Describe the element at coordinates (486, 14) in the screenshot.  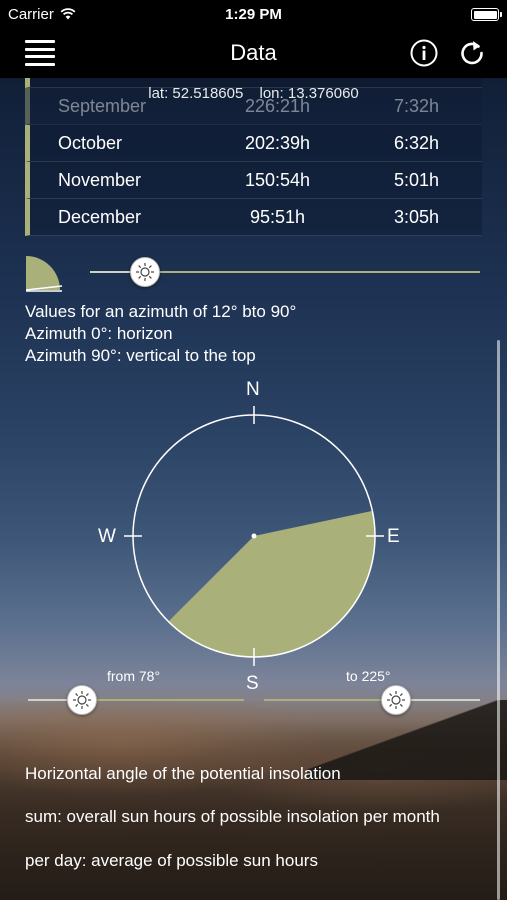
I see `battery-icon` at that location.